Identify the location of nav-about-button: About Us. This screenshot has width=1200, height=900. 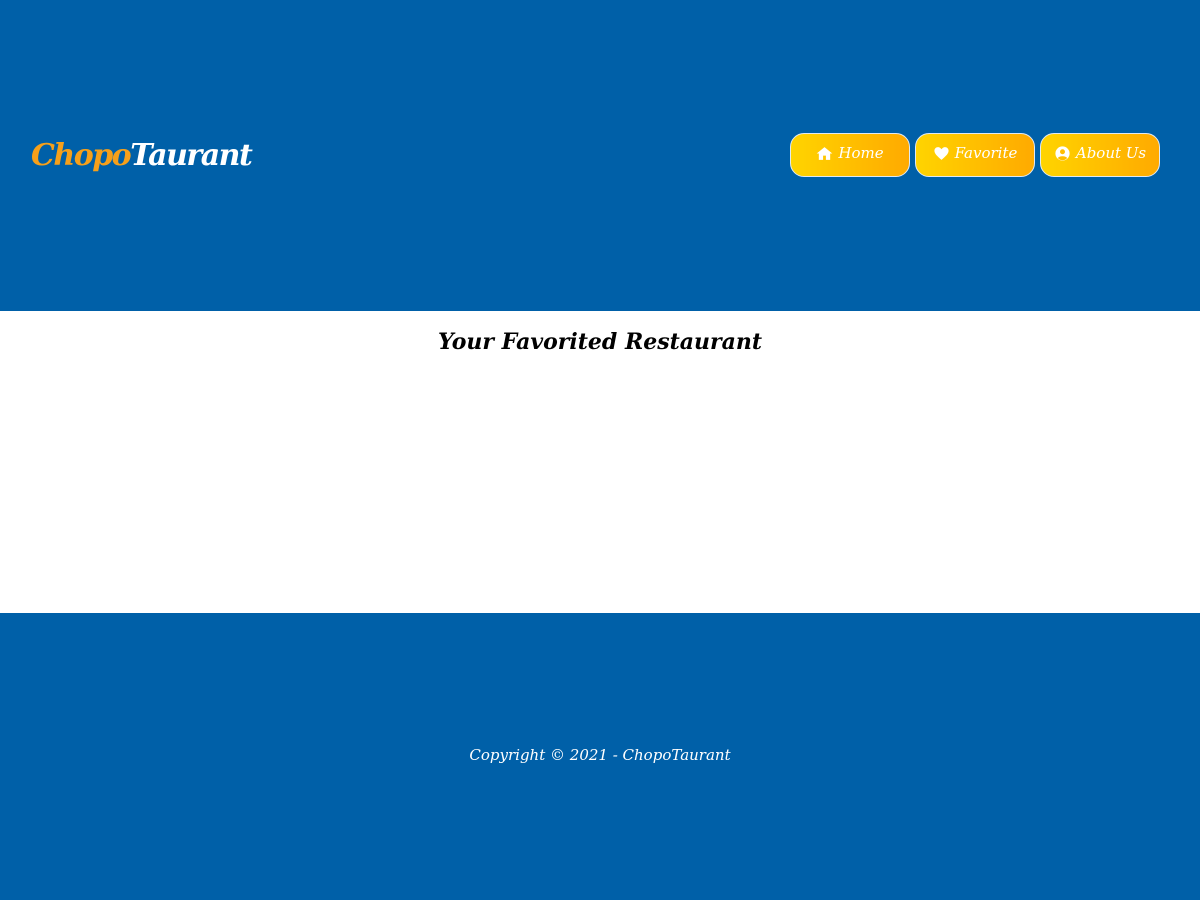
(1100, 155).